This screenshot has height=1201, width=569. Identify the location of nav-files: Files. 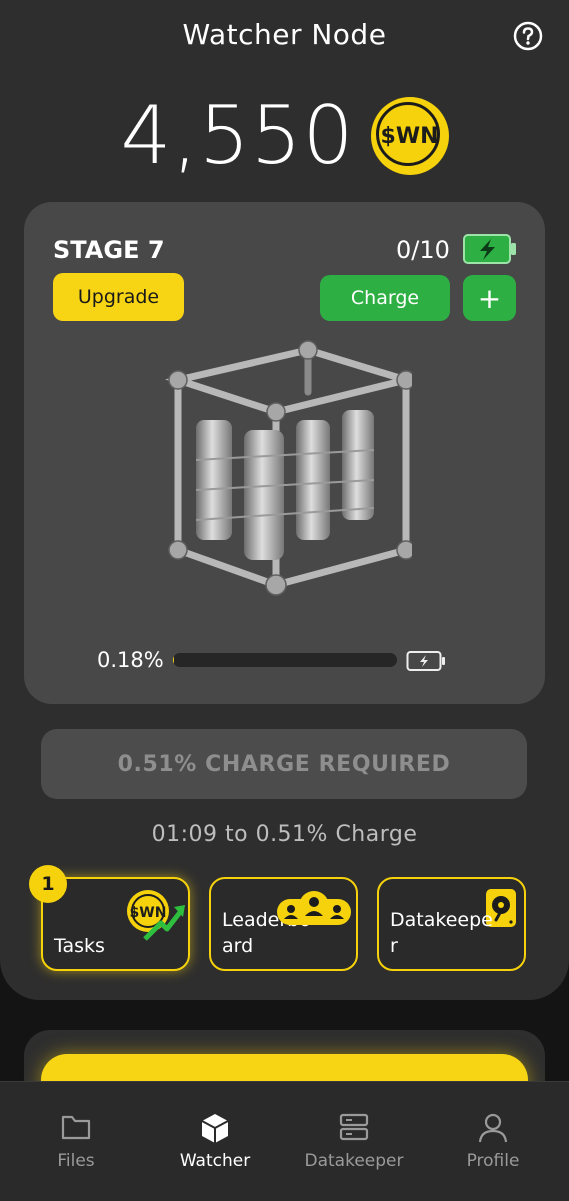
(76, 1132).